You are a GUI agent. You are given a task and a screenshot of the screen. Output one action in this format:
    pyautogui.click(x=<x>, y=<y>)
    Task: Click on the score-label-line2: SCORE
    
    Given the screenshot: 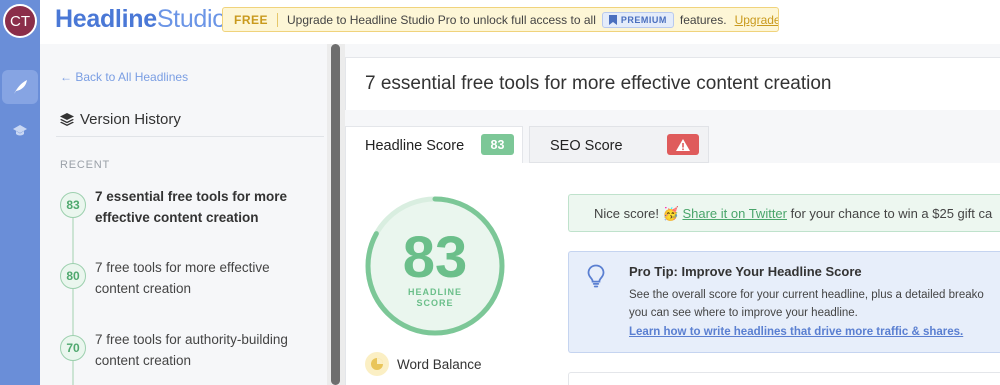 What is the action you would take?
    pyautogui.click(x=434, y=303)
    